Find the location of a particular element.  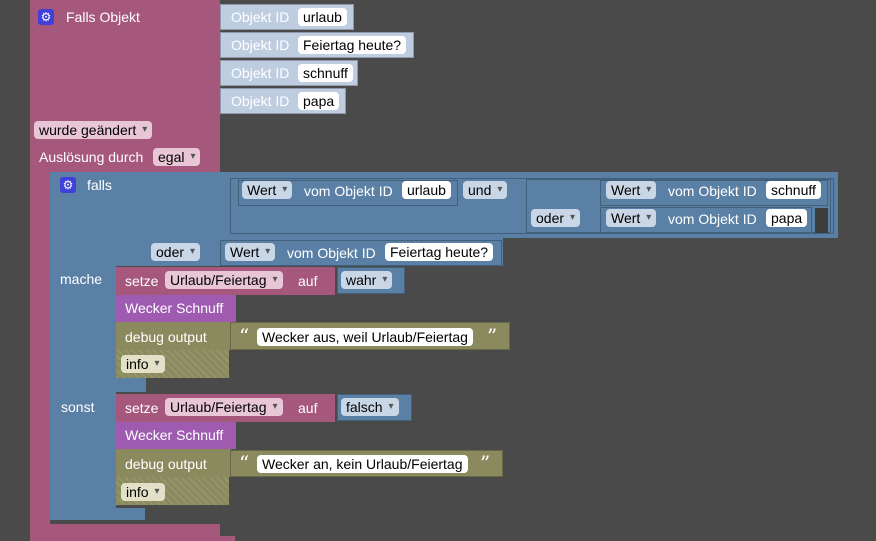

boolean-dropdown-else: falsch is located at coordinates (370, 407).